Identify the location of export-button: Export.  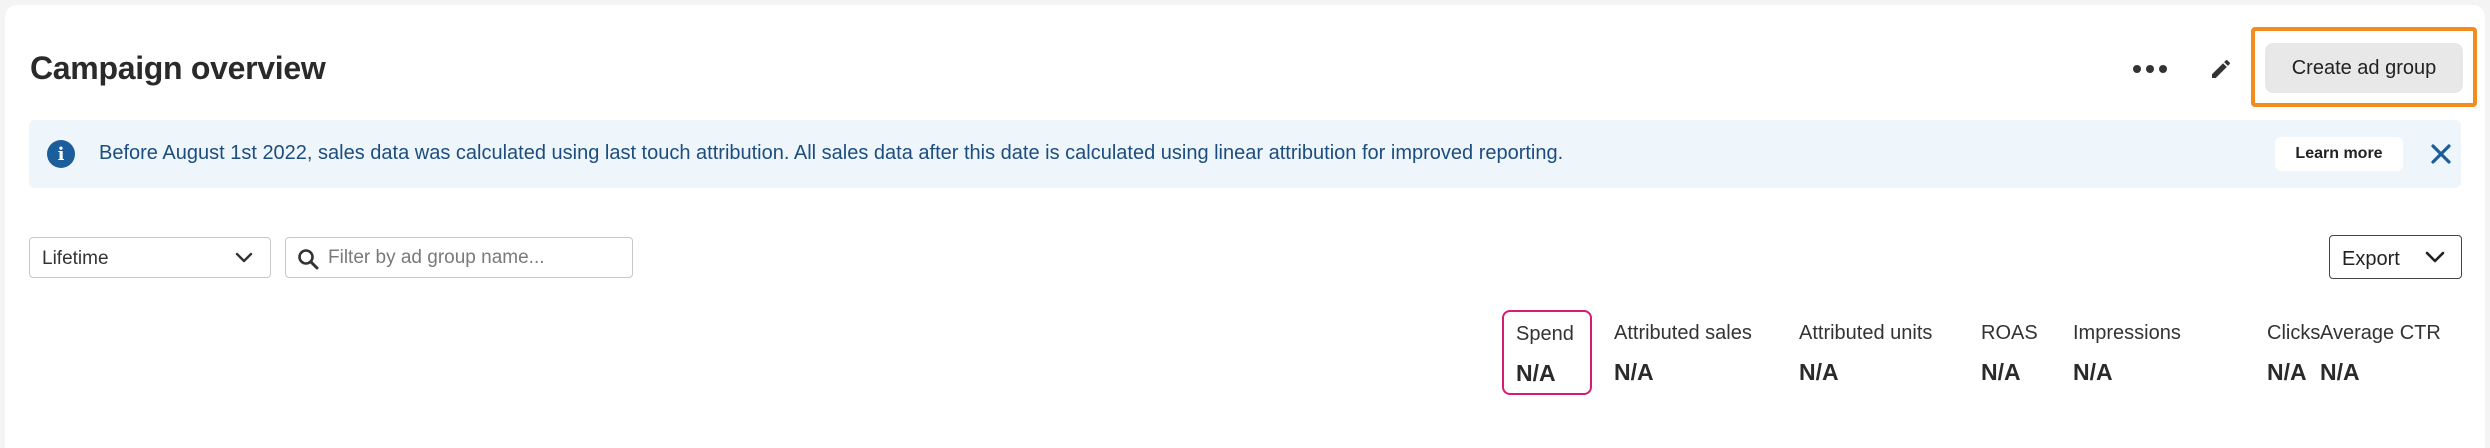
(2395, 257).